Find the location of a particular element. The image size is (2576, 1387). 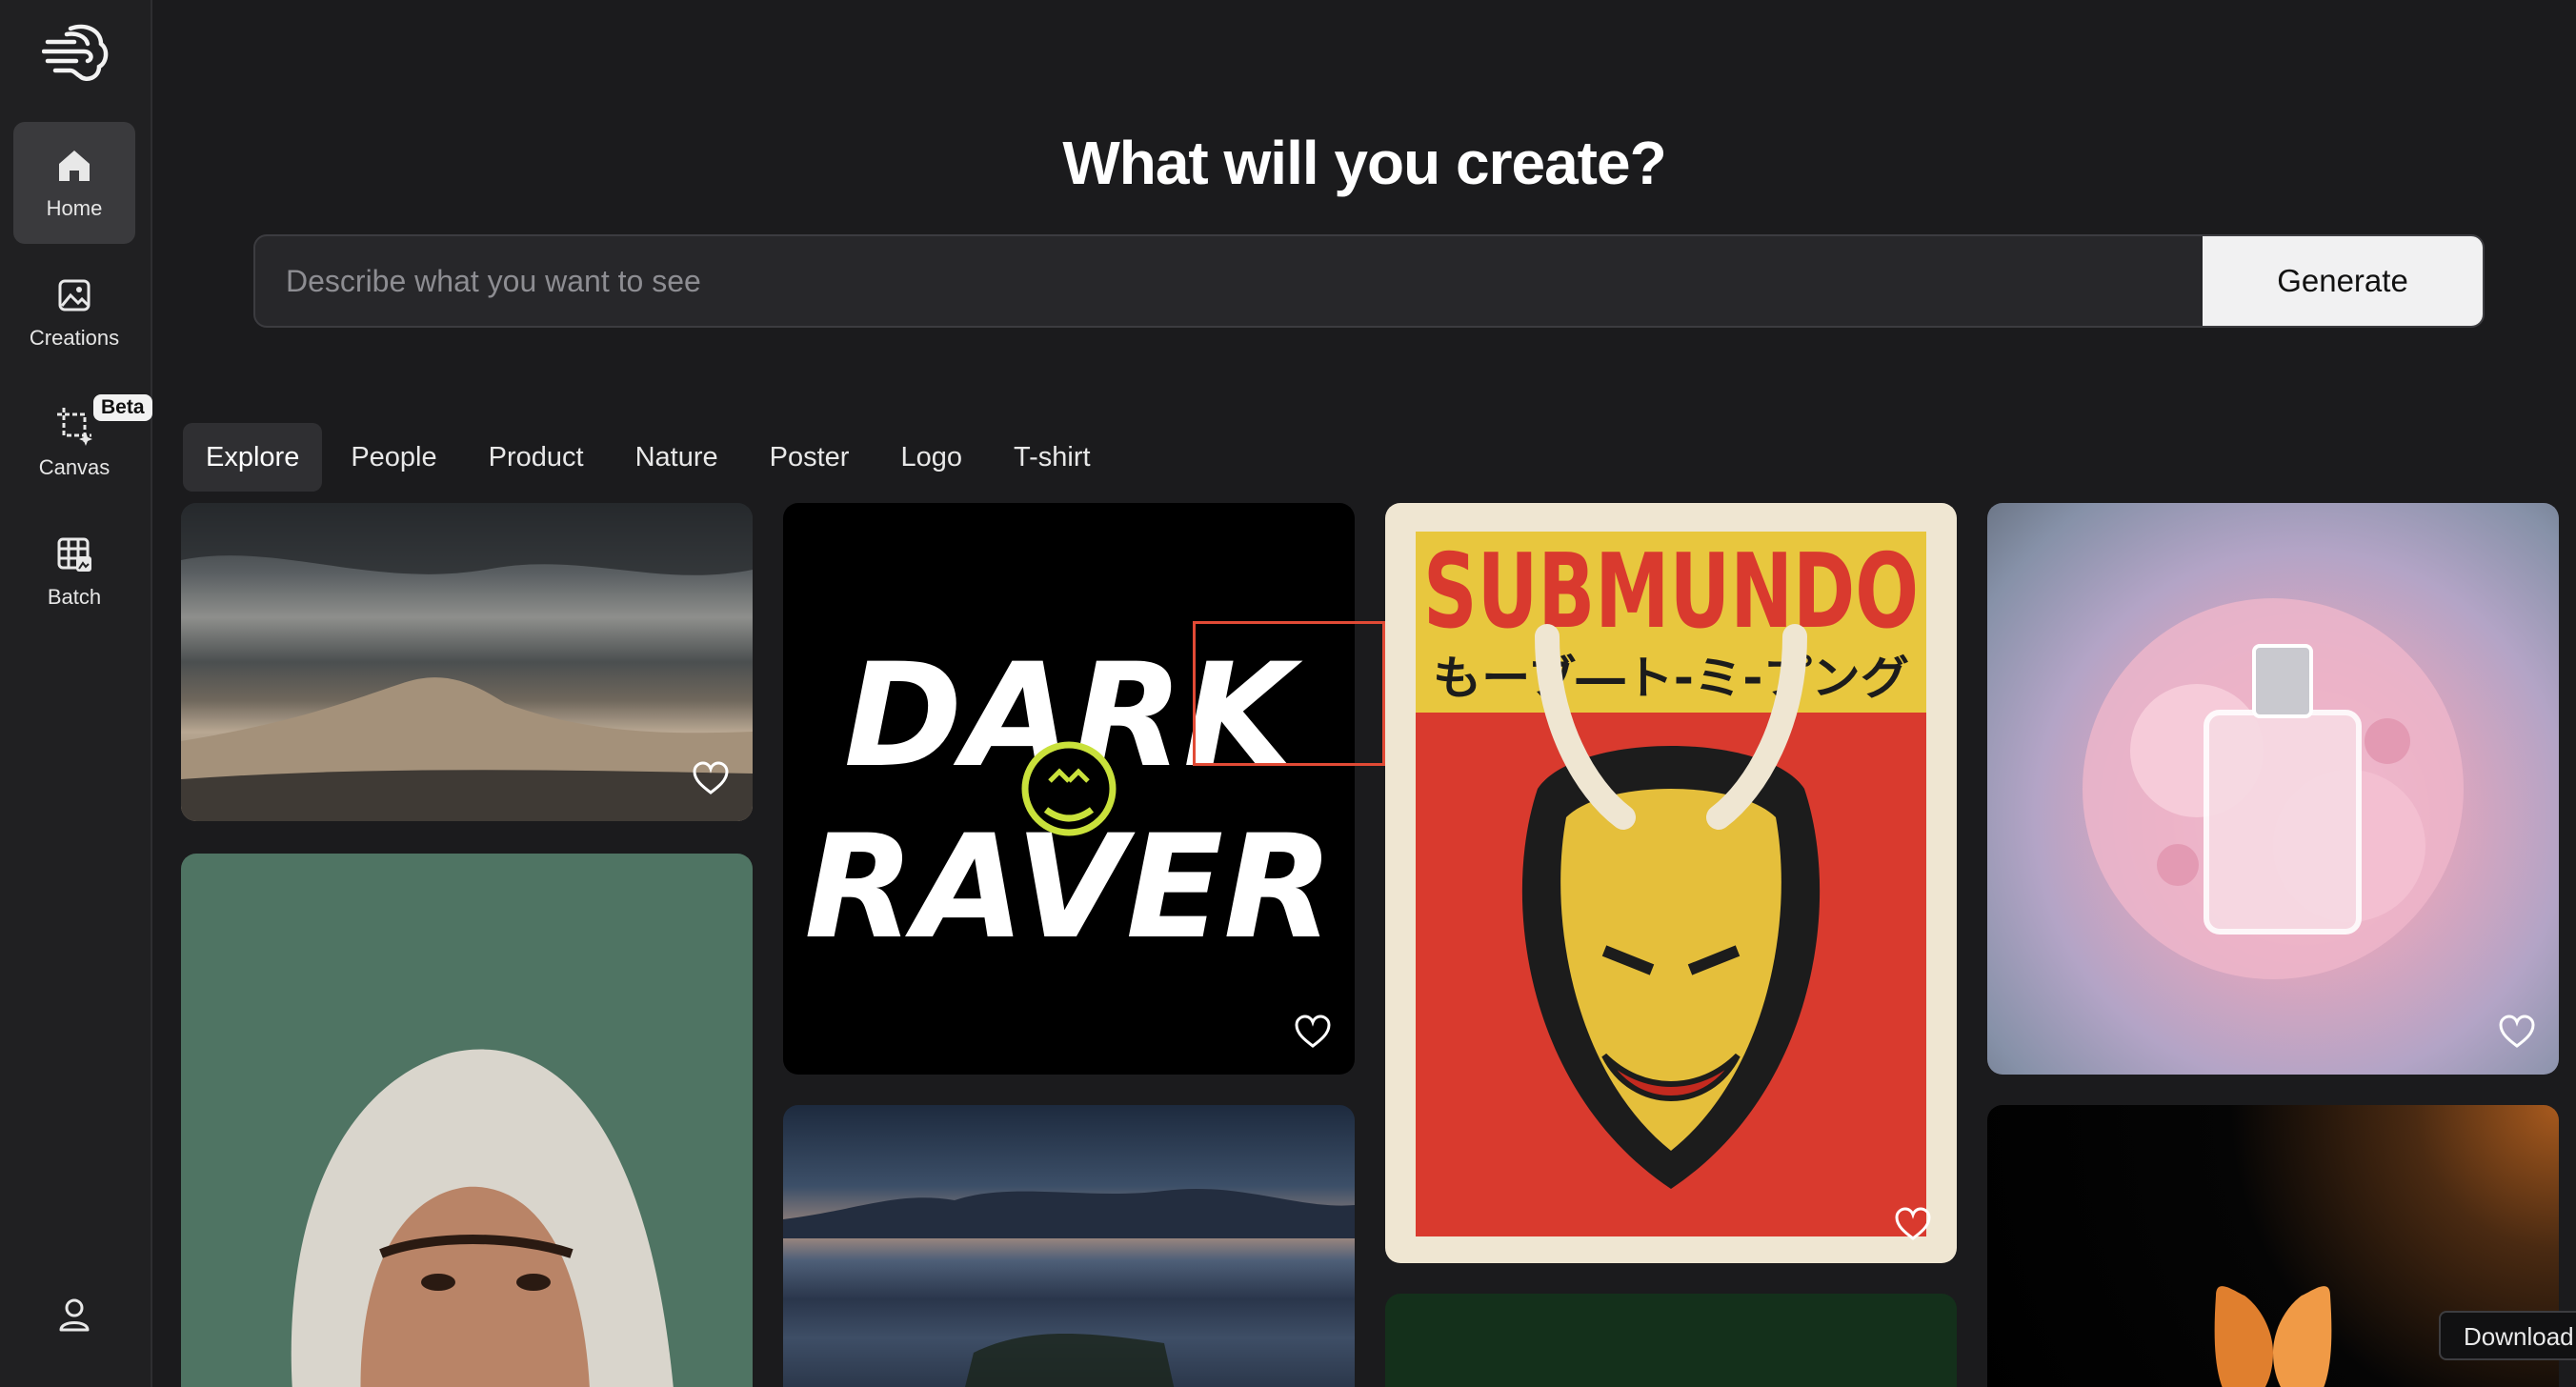

home-icon is located at coordinates (74, 166).